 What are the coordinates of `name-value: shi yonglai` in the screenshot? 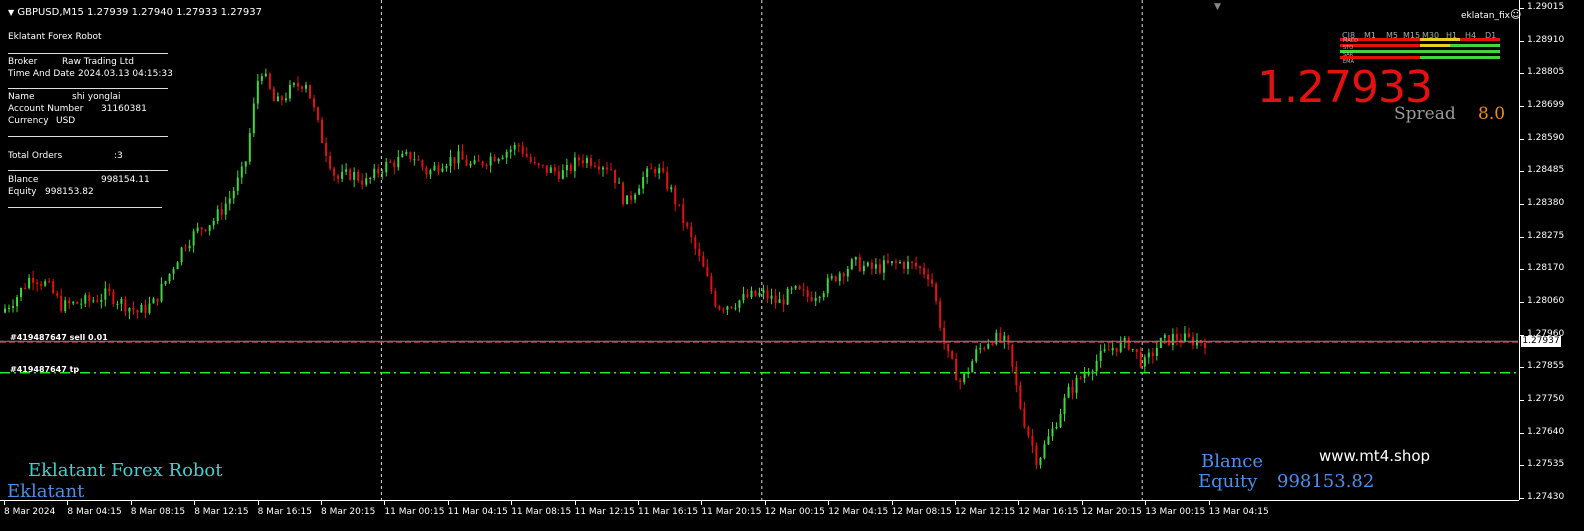 It's located at (96, 97).